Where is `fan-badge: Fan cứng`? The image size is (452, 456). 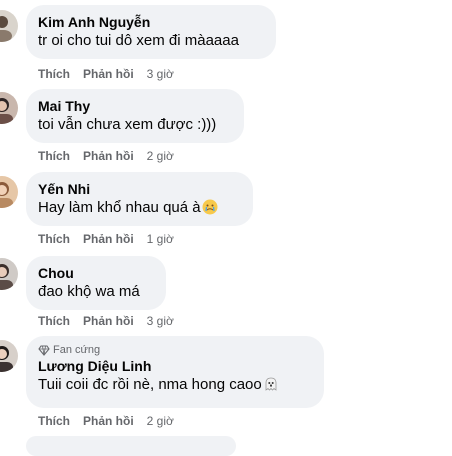
fan-badge: Fan cứng is located at coordinates (175, 350).